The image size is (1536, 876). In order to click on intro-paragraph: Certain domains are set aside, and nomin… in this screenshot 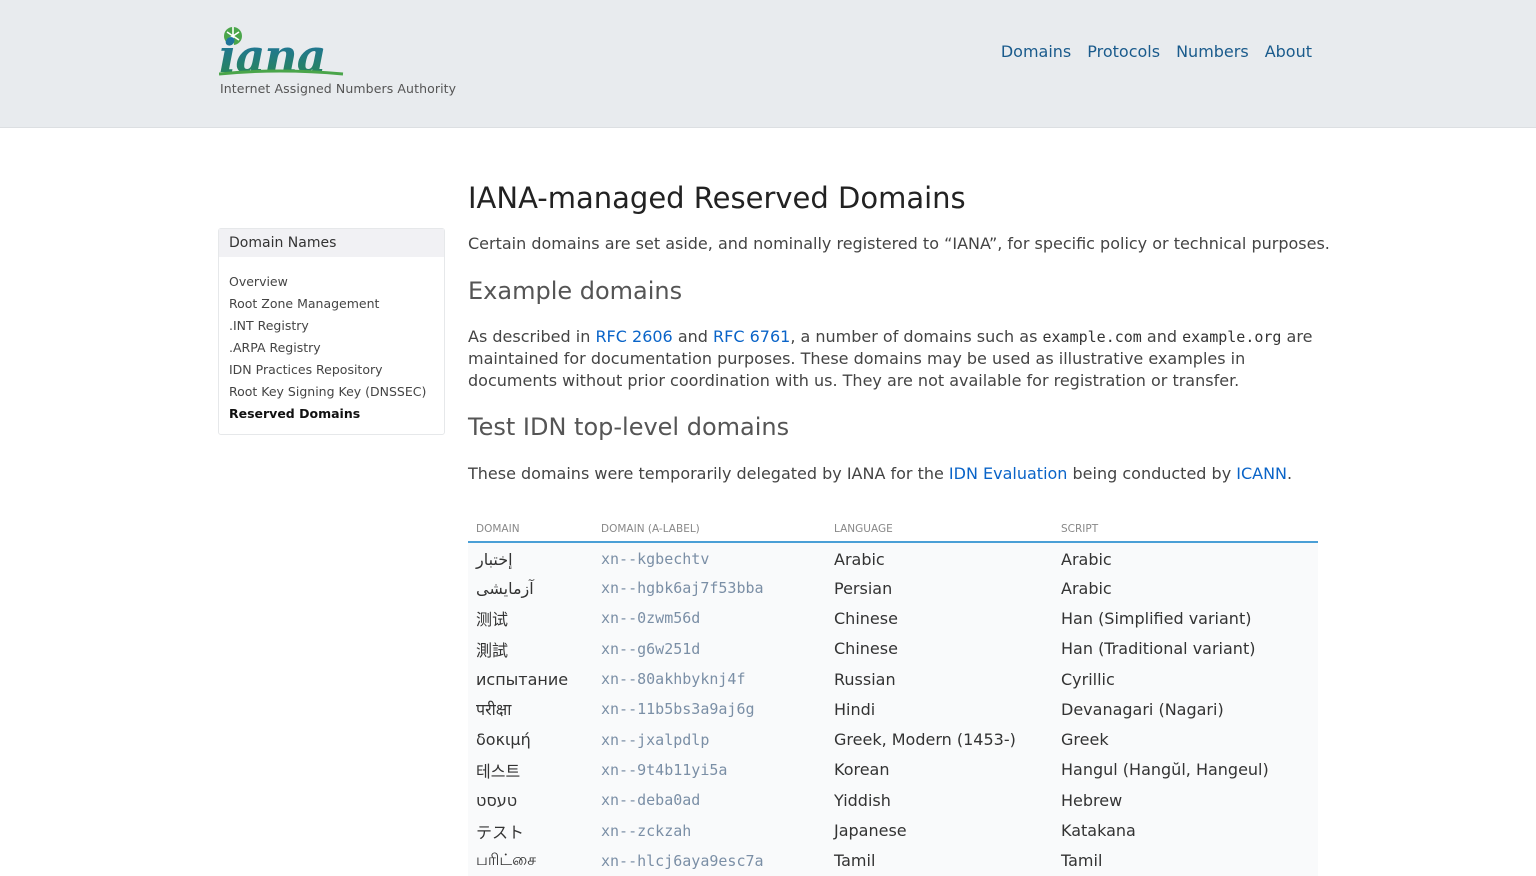, I will do `click(899, 243)`.